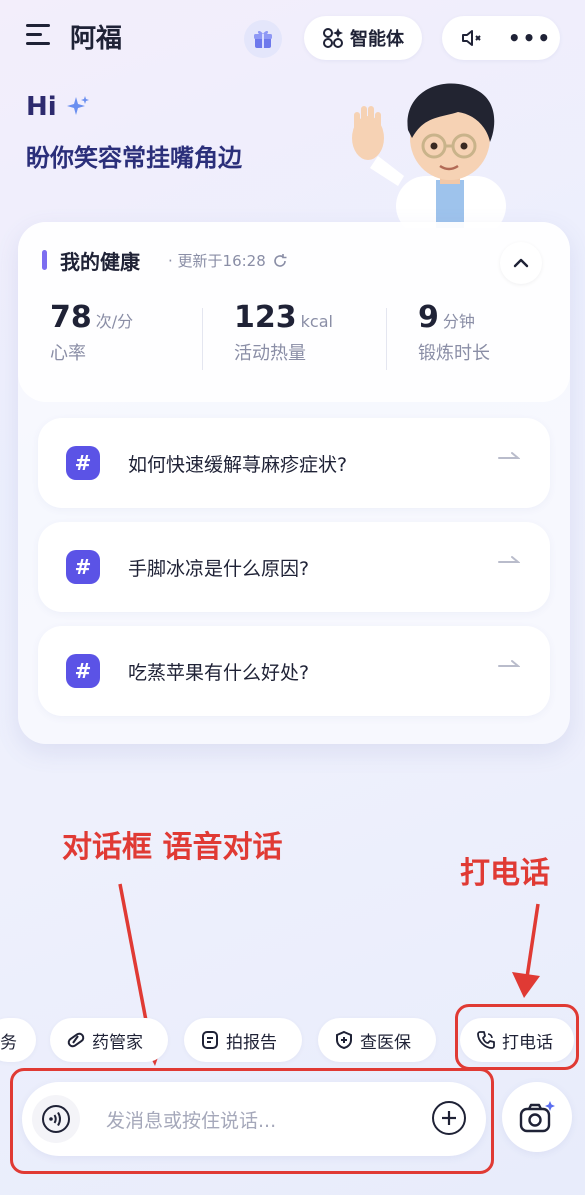  I want to click on update-time: · 更新于16:28, so click(228, 260).